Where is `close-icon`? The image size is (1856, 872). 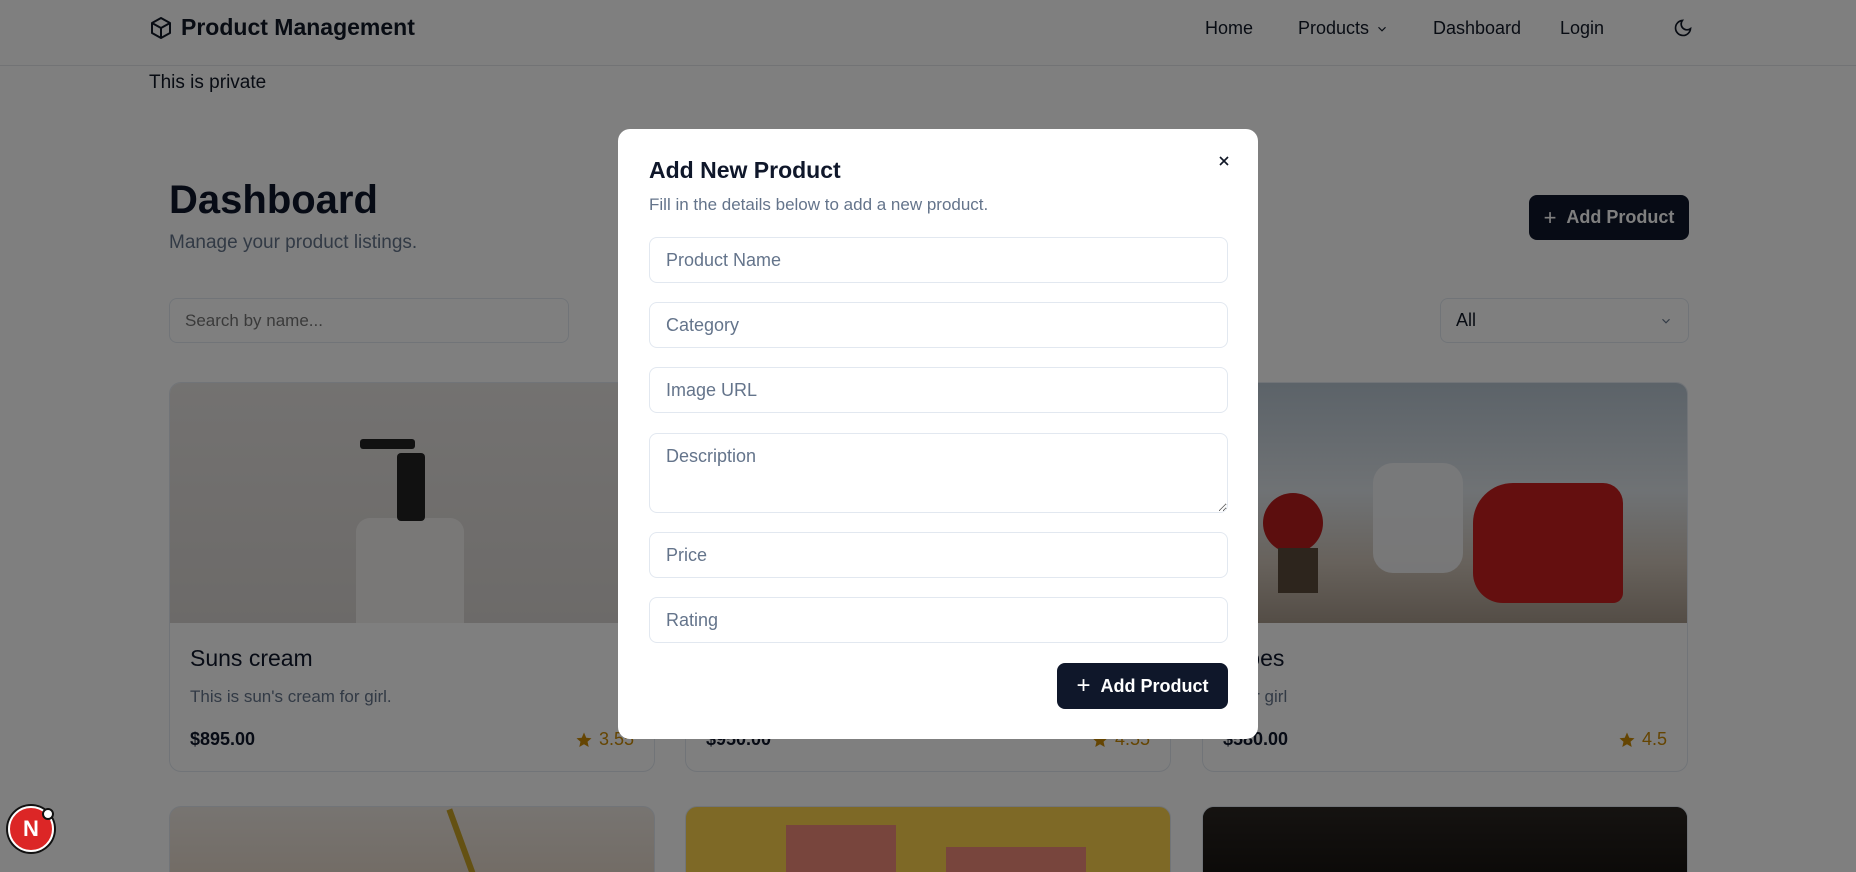
close-icon is located at coordinates (1224, 161).